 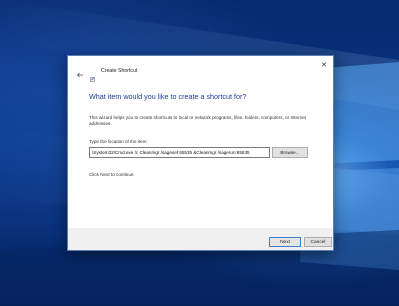 What do you see at coordinates (285, 242) in the screenshot?
I see `next-button: Next` at bounding box center [285, 242].